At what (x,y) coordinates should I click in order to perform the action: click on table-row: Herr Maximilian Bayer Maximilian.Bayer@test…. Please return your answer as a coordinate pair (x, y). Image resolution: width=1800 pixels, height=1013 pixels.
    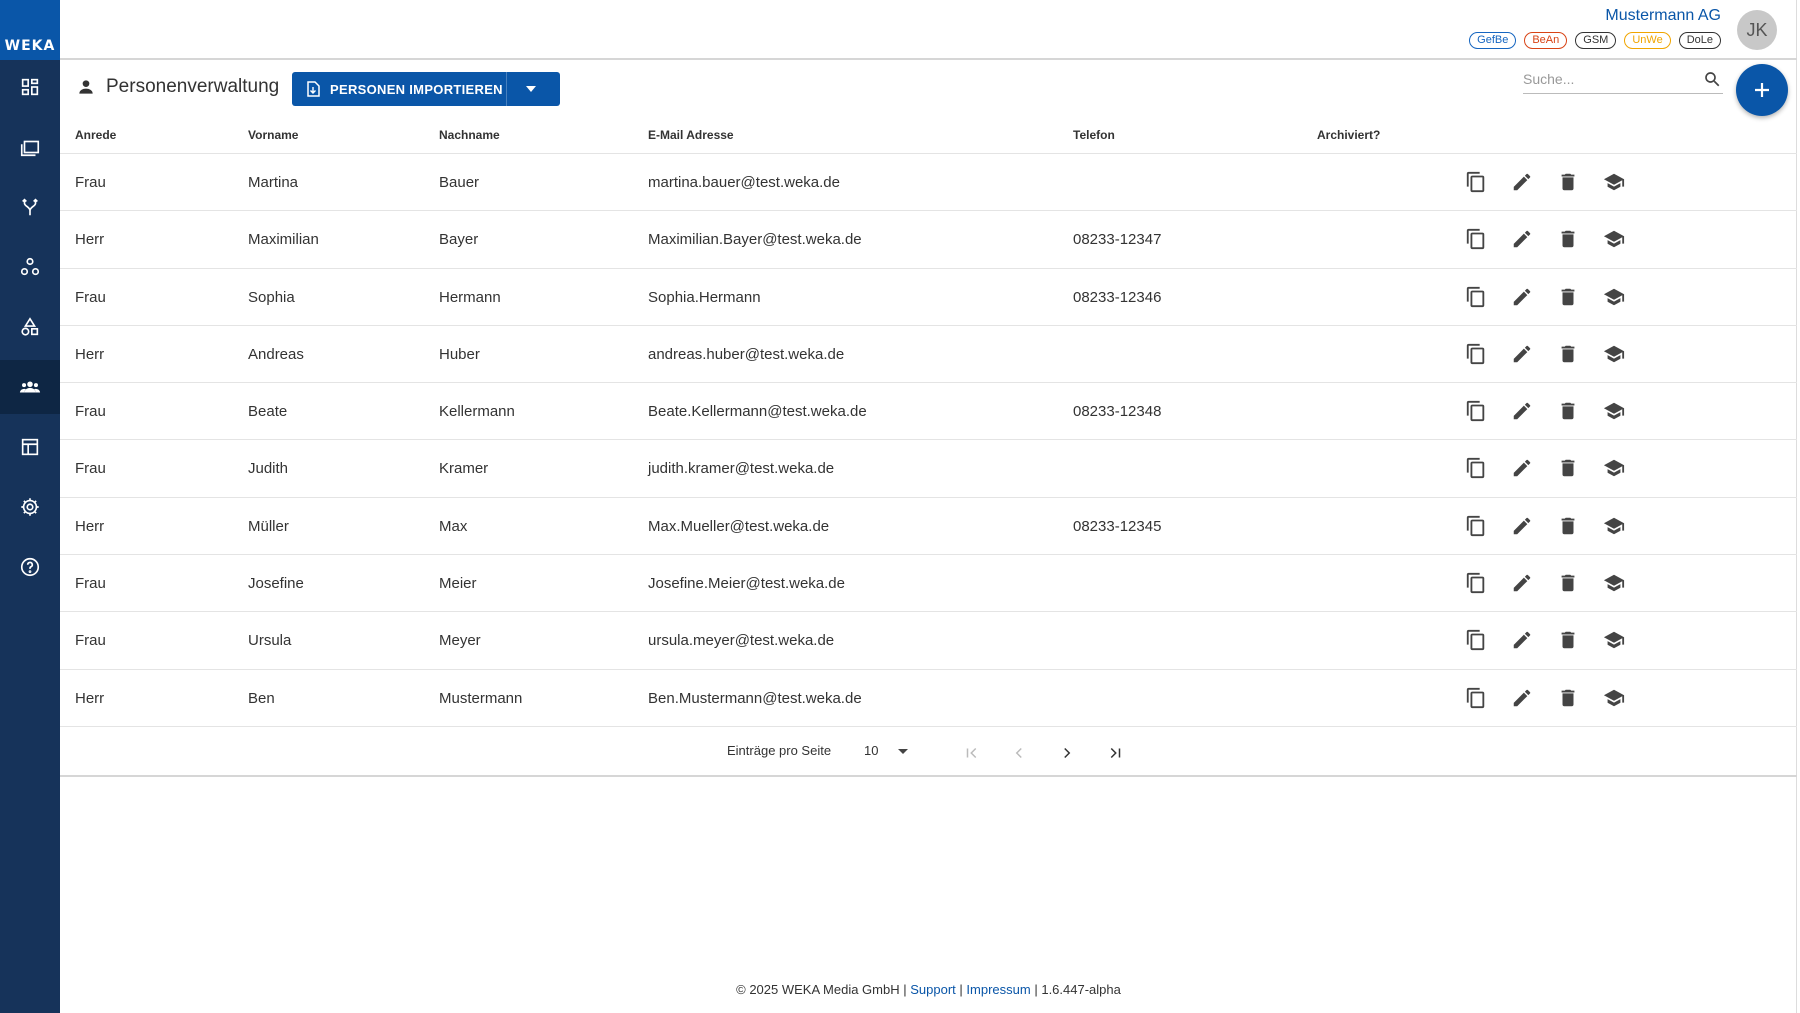
    Looking at the image, I should click on (928, 240).